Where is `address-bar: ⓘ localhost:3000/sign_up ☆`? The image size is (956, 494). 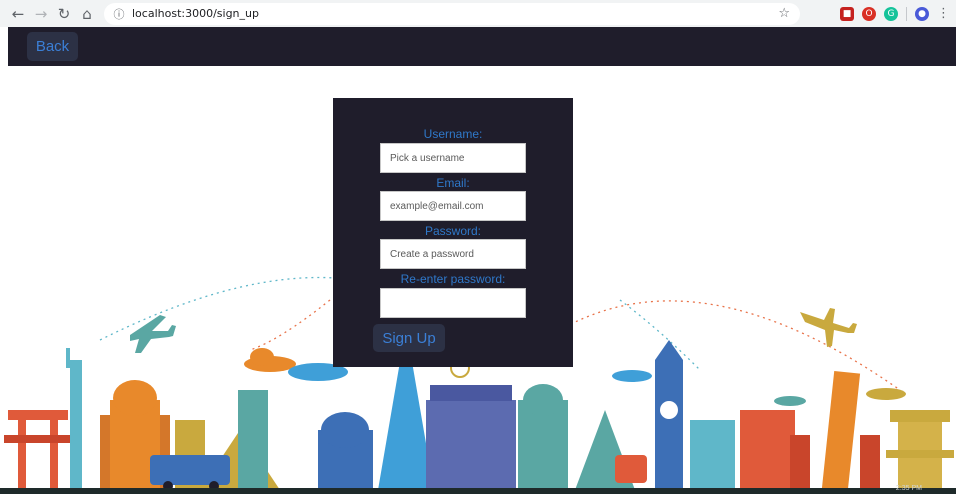 address-bar: ⓘ localhost:3000/sign_up ☆ is located at coordinates (452, 13).